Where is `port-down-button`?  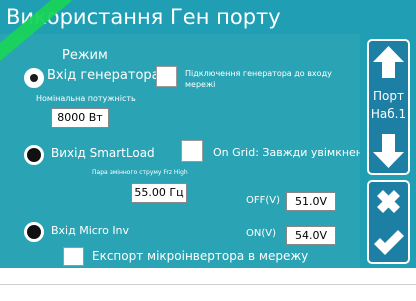 port-down-button is located at coordinates (388, 151).